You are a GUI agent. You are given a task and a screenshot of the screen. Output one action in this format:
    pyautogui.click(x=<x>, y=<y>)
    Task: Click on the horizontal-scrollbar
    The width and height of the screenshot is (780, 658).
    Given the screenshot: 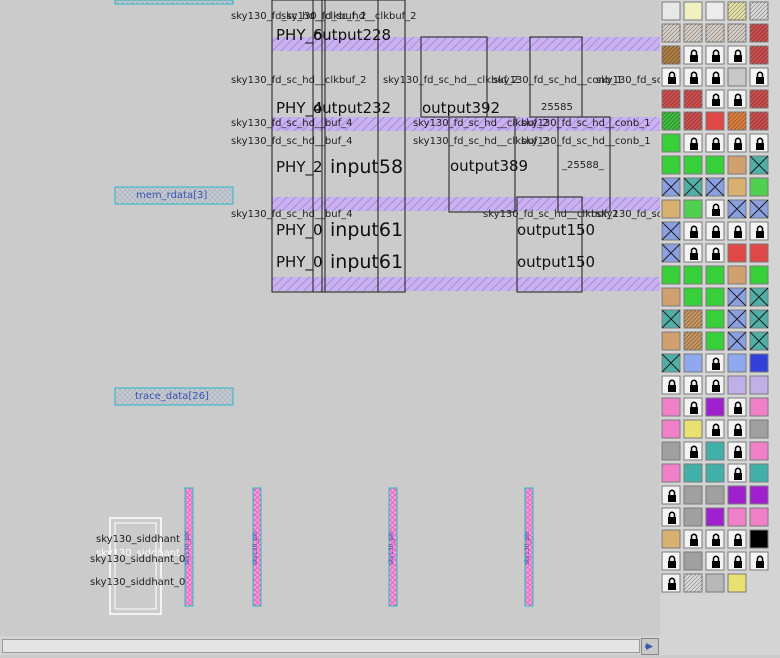 What is the action you would take?
    pyautogui.click(x=330, y=645)
    